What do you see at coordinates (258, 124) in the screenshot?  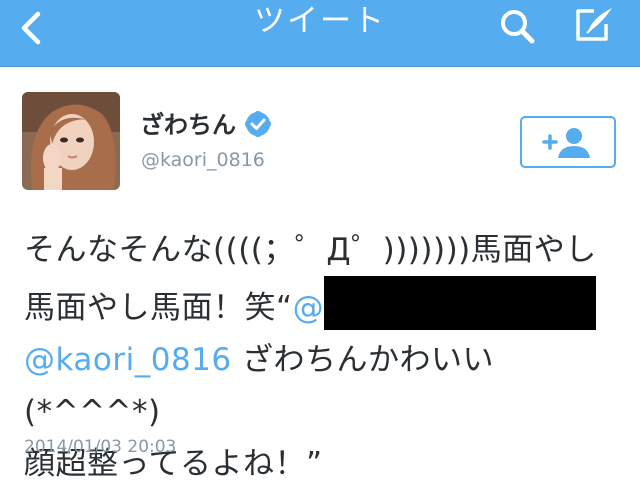 I see `verified-badge-icon` at bounding box center [258, 124].